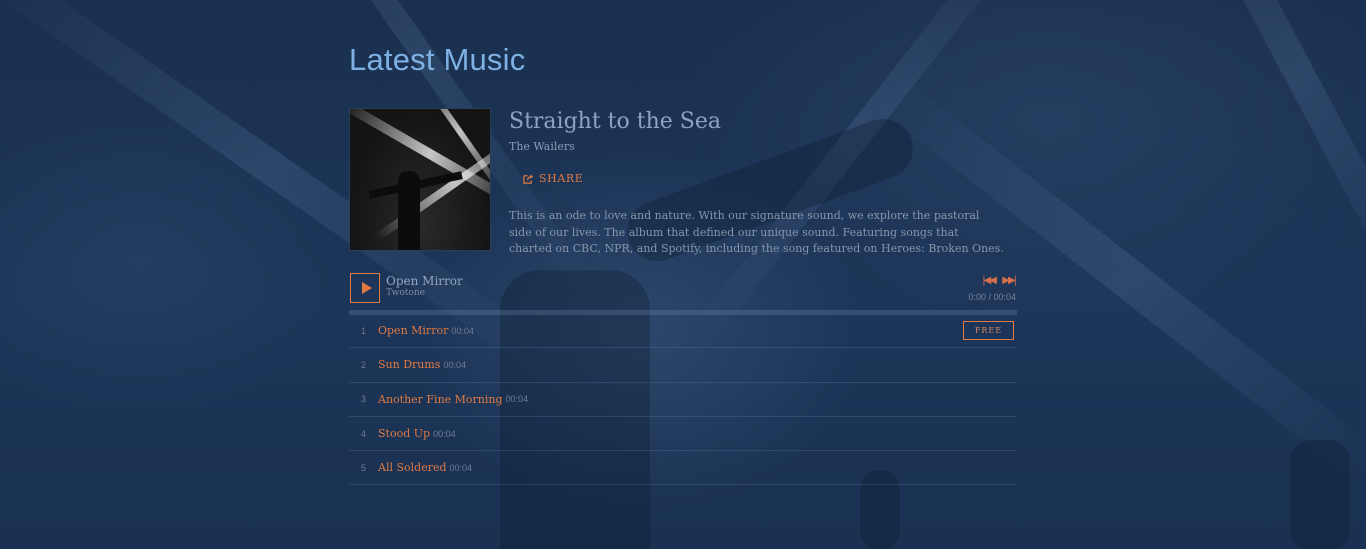 Image resolution: width=1366 pixels, height=549 pixels. I want to click on album-cover, so click(420, 179).